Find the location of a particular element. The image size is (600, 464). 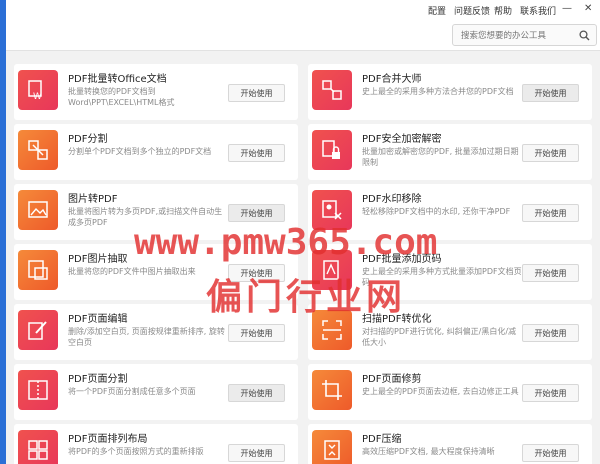

close-icon: ✕ is located at coordinates (588, 8).